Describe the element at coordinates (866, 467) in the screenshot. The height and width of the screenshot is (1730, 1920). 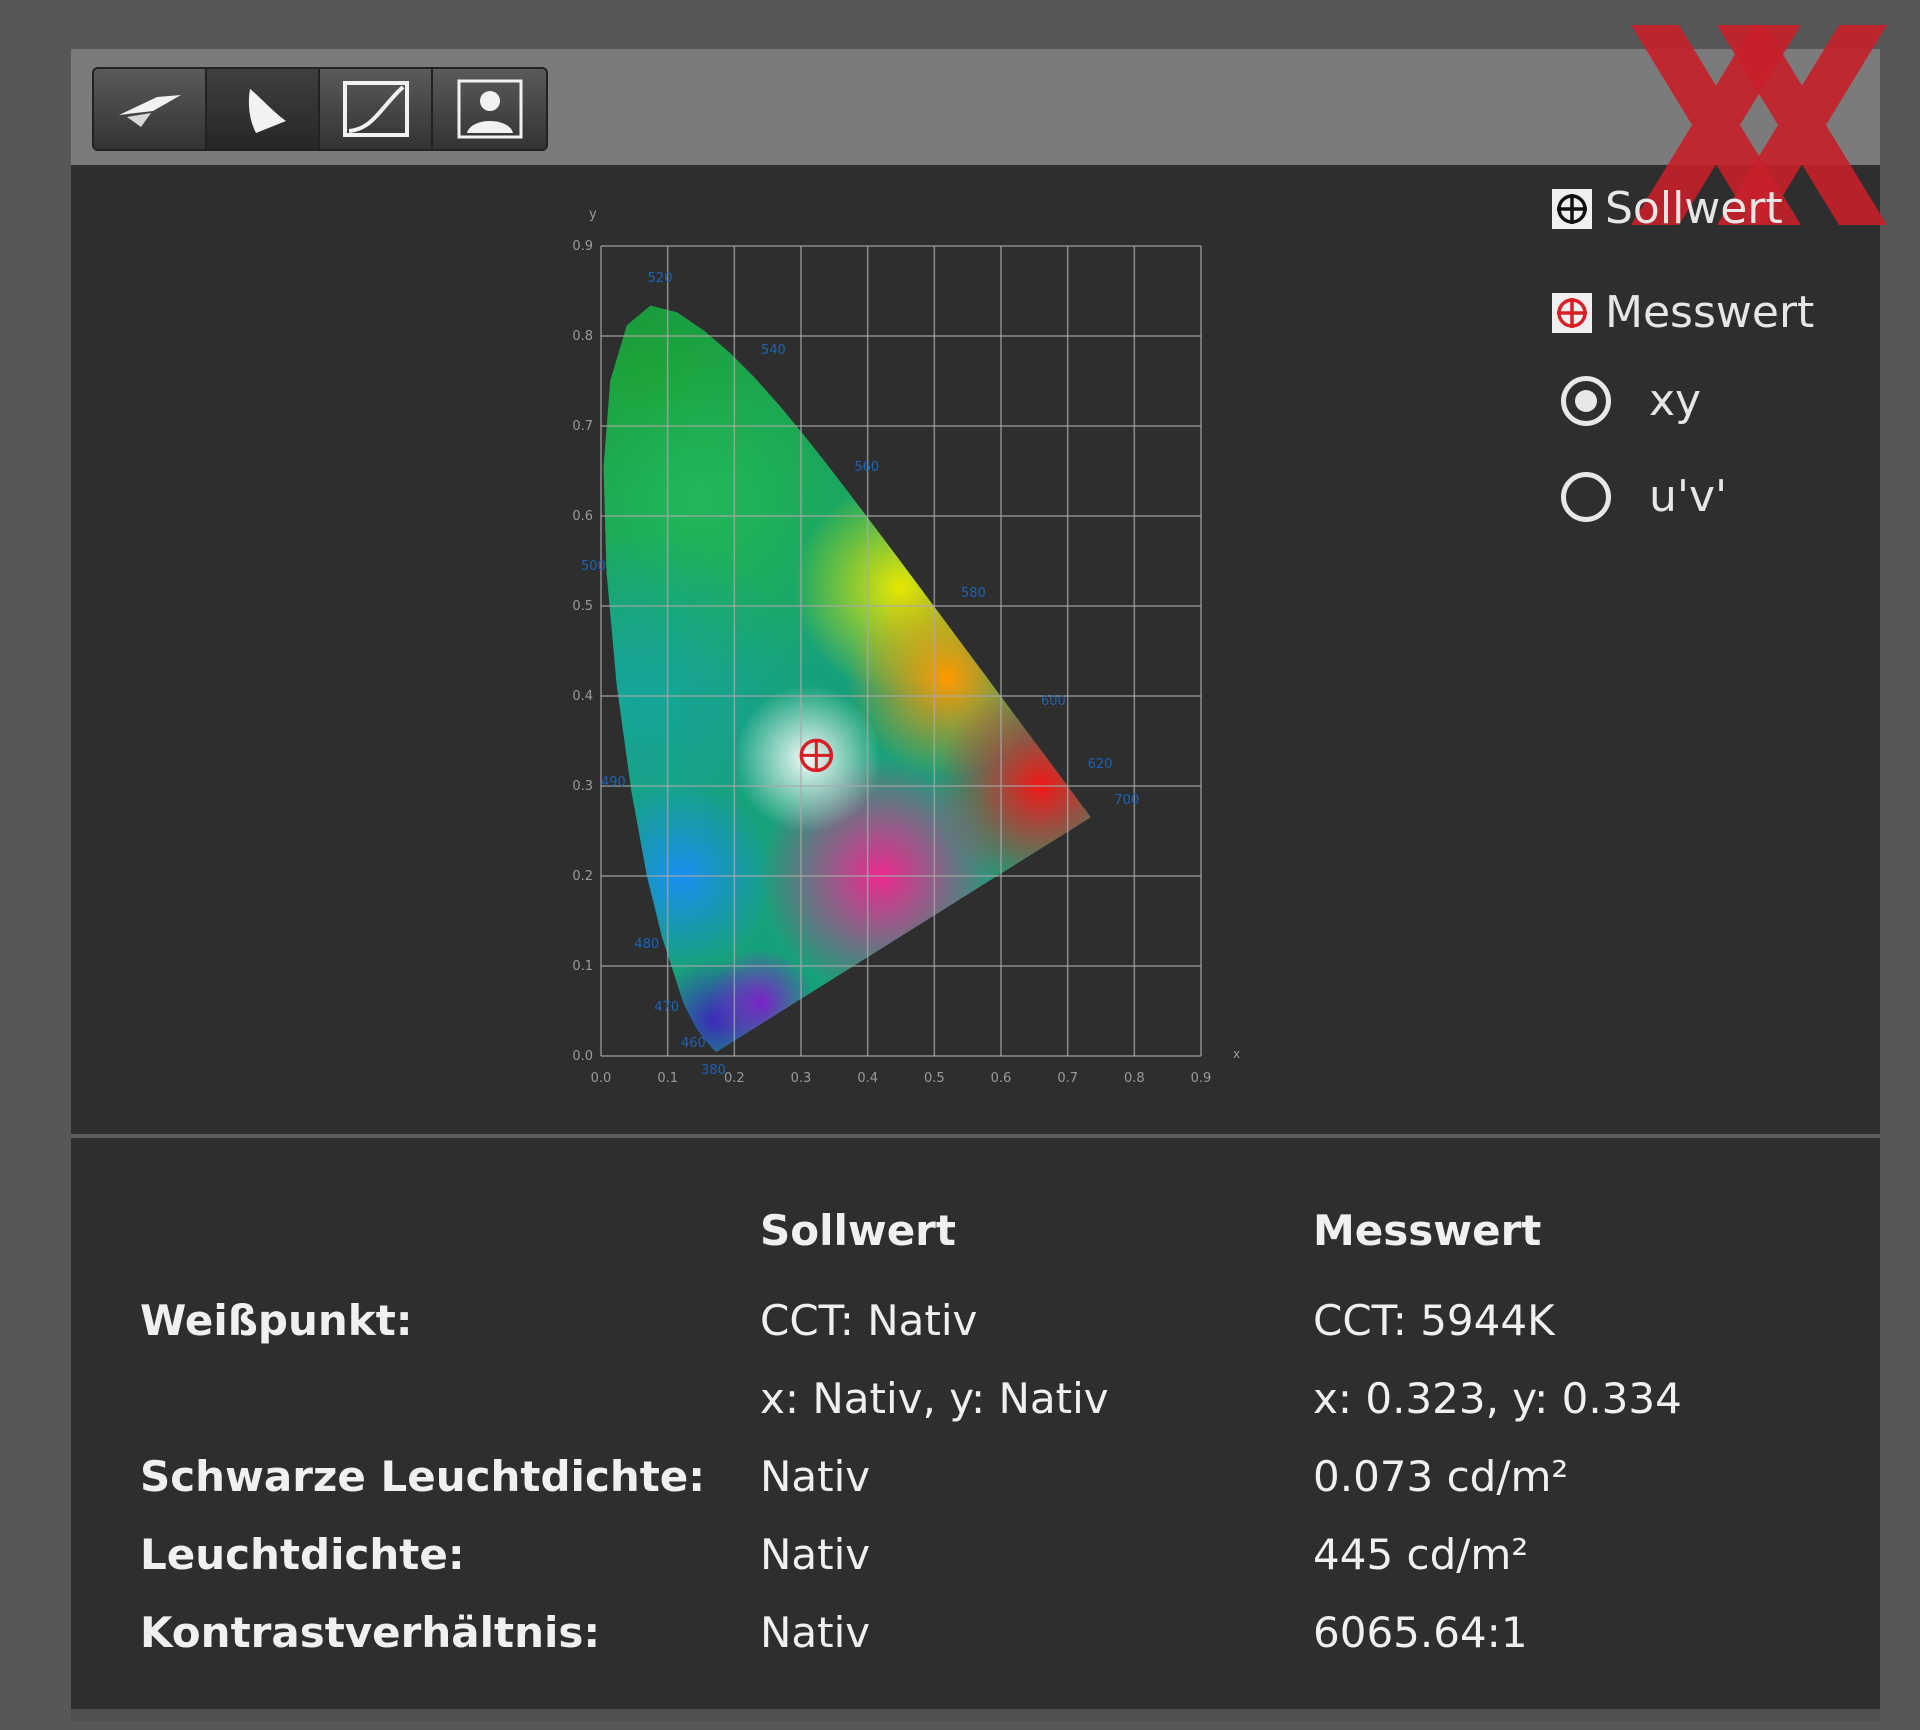
I see `wavelength-label: 560` at that location.